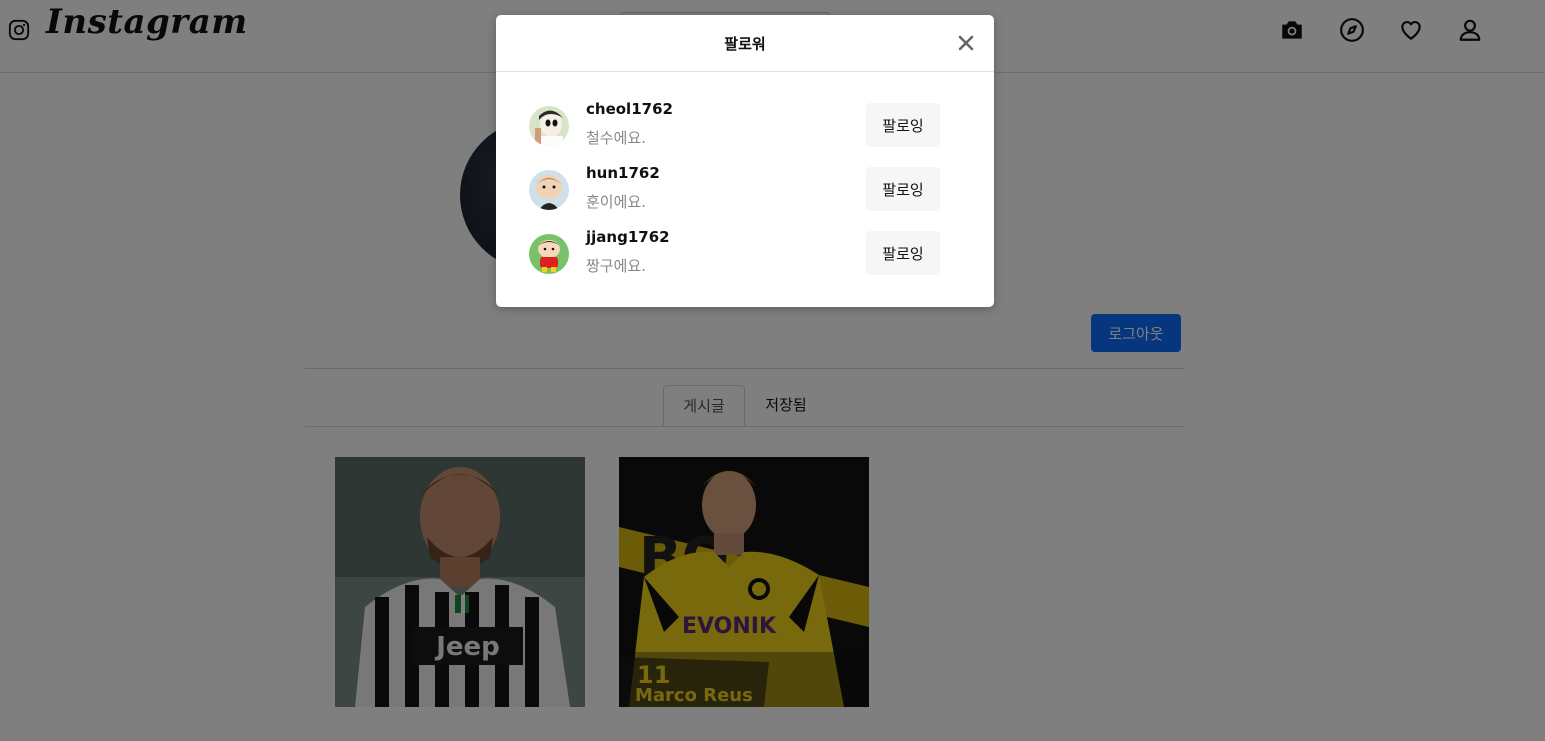 This screenshot has height=741, width=1545. What do you see at coordinates (966, 43) in the screenshot?
I see `close-icon` at bounding box center [966, 43].